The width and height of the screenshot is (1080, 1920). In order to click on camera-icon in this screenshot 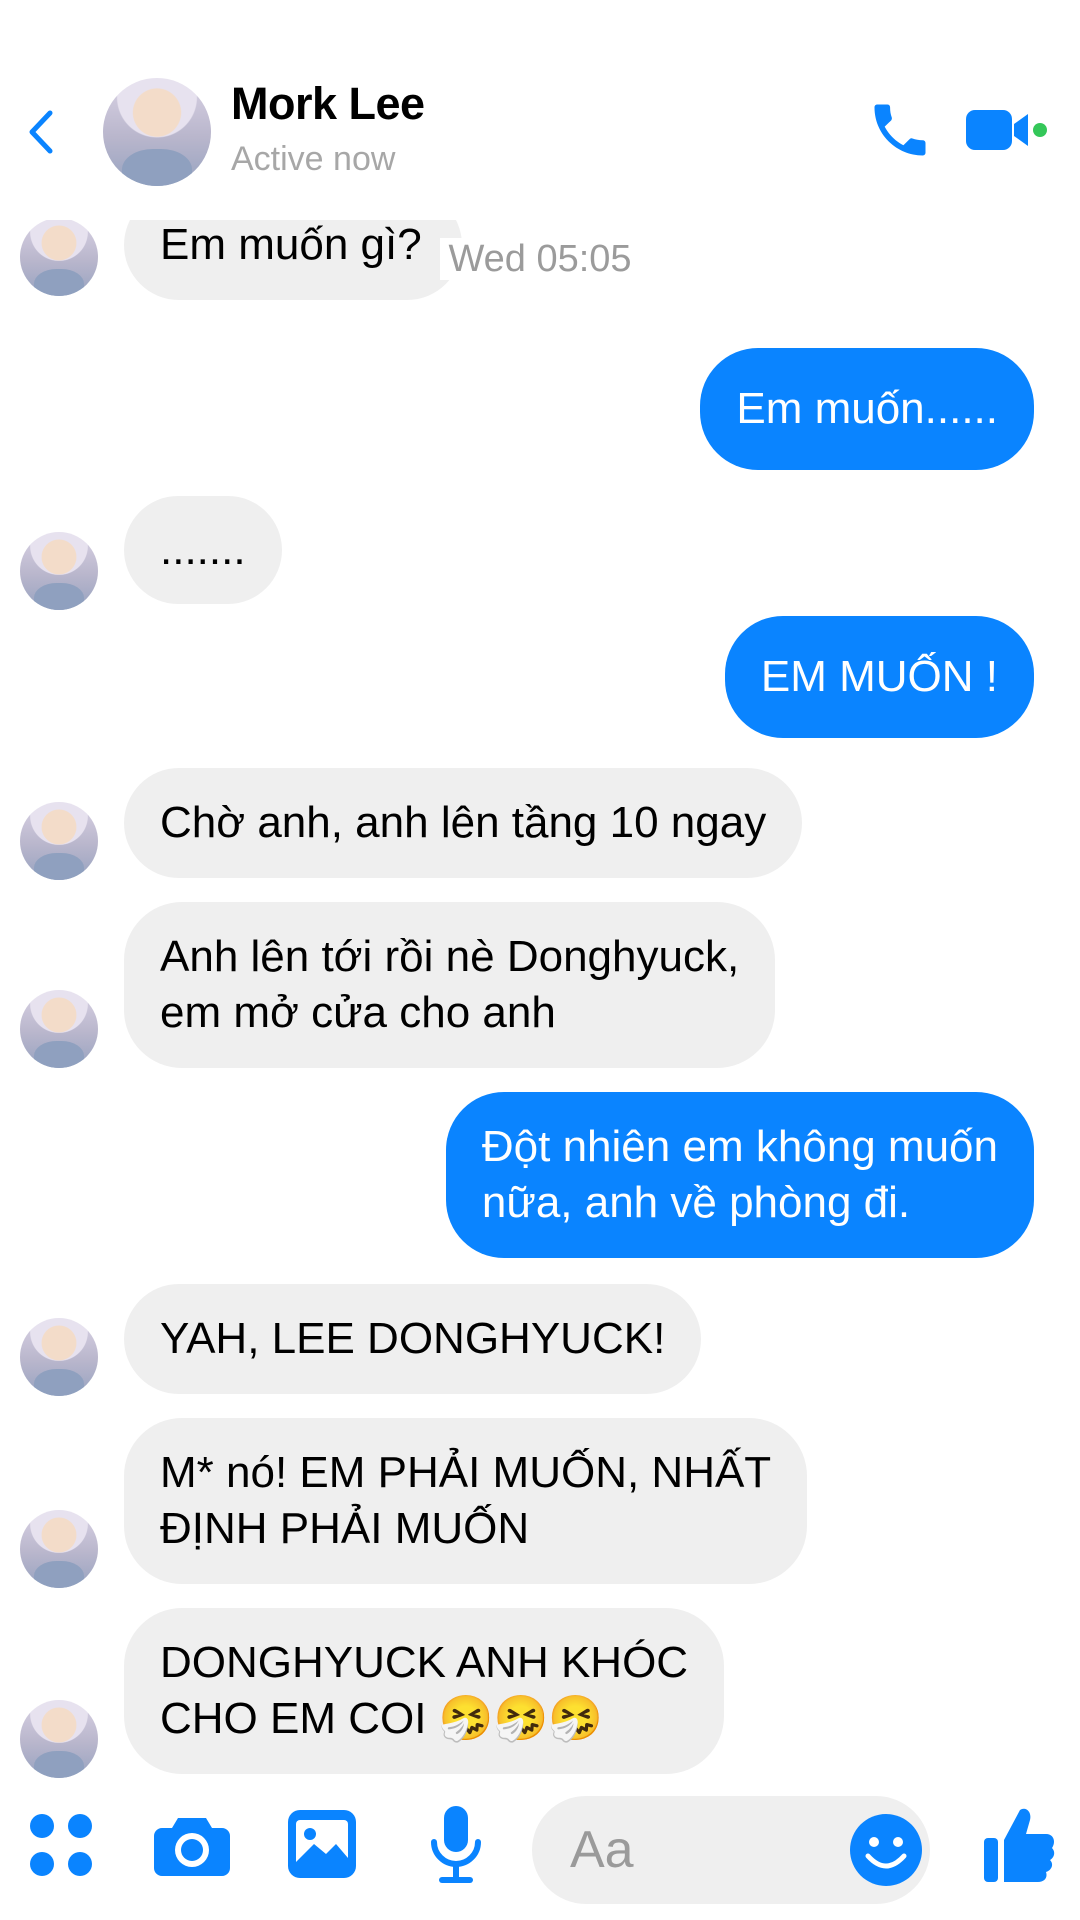, I will do `click(192, 1847)`.